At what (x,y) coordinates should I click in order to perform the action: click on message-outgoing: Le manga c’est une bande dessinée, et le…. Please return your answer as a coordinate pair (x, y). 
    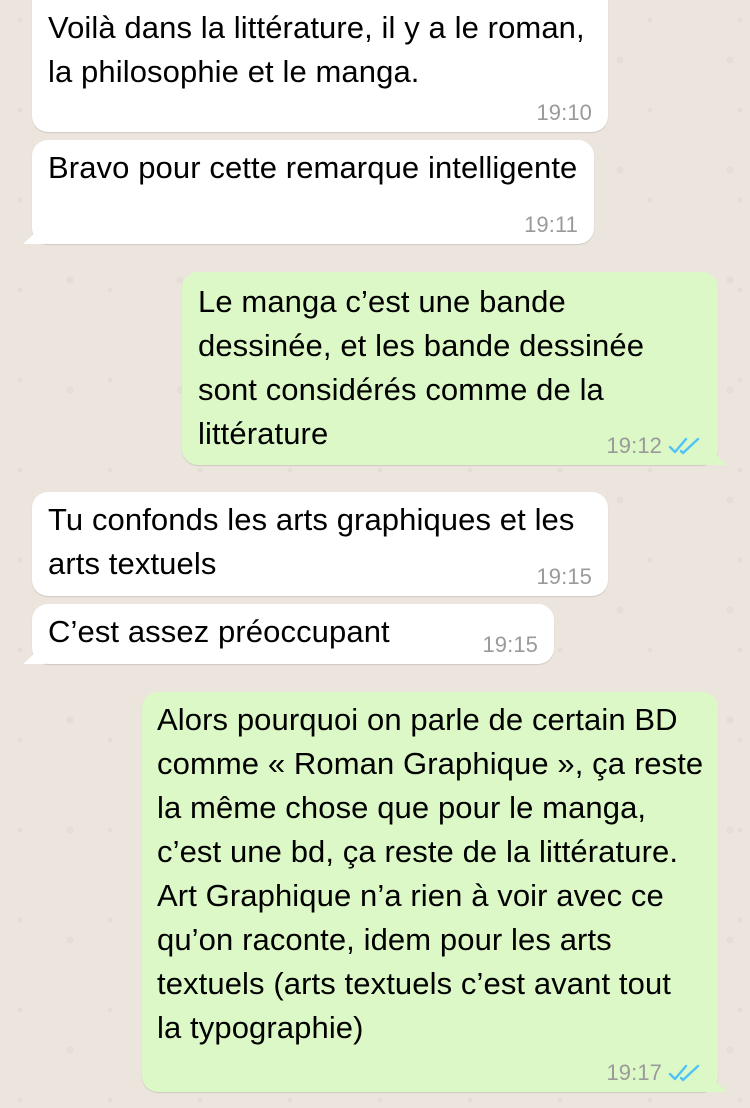
    Looking at the image, I should click on (450, 368).